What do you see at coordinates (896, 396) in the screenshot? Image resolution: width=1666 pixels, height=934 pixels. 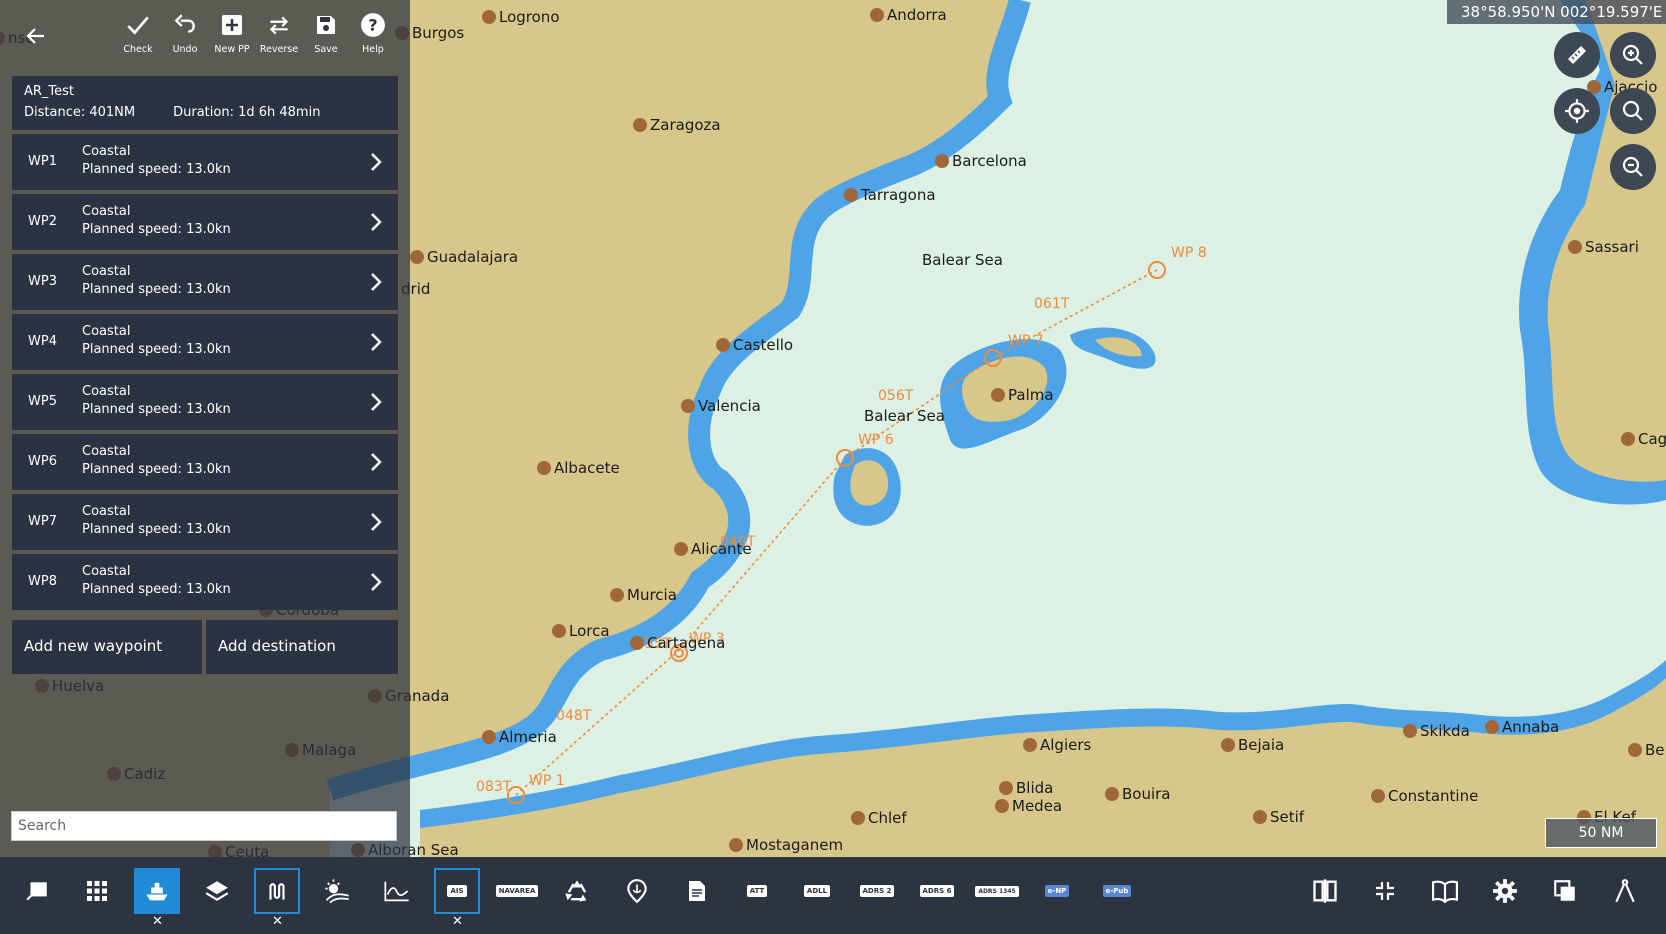 I see `route-label: 056T` at bounding box center [896, 396].